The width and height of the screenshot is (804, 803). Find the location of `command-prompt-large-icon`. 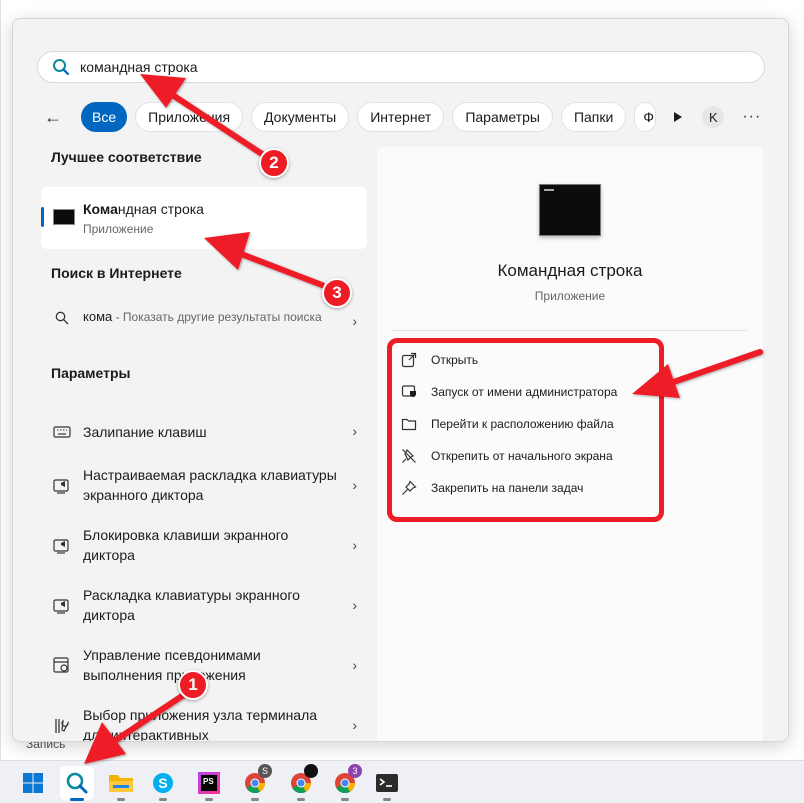

command-prompt-large-icon is located at coordinates (570, 210).